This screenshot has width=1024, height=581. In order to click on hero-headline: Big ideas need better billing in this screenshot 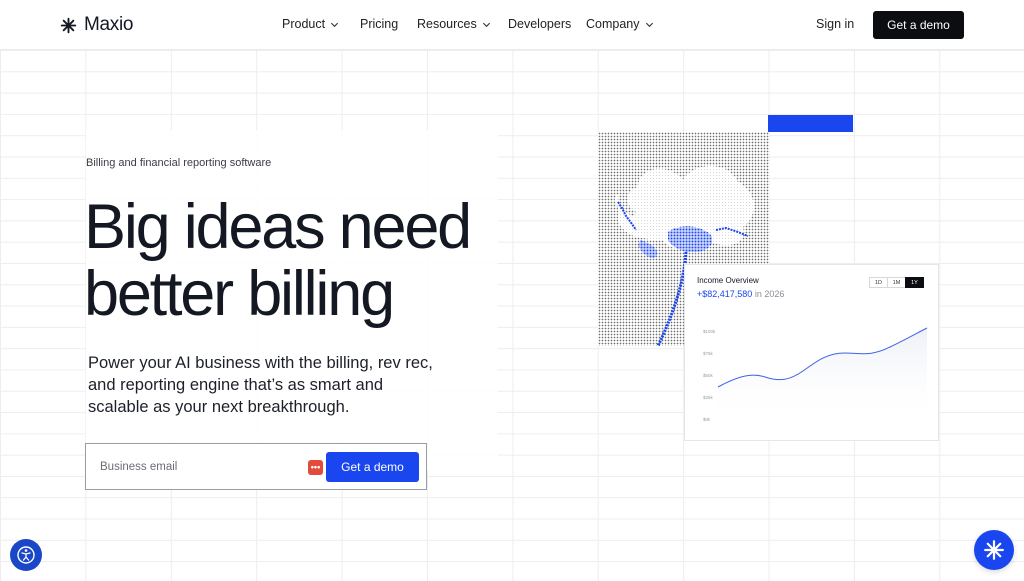, I will do `click(304, 261)`.